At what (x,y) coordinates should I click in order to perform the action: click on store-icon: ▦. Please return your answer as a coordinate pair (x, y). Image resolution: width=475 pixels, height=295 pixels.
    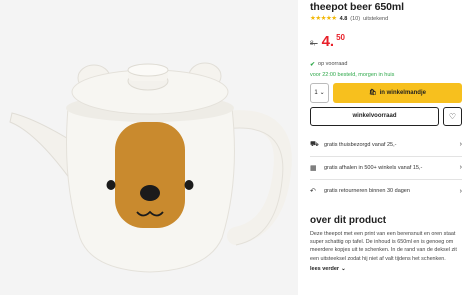
    Looking at the image, I should click on (313, 168).